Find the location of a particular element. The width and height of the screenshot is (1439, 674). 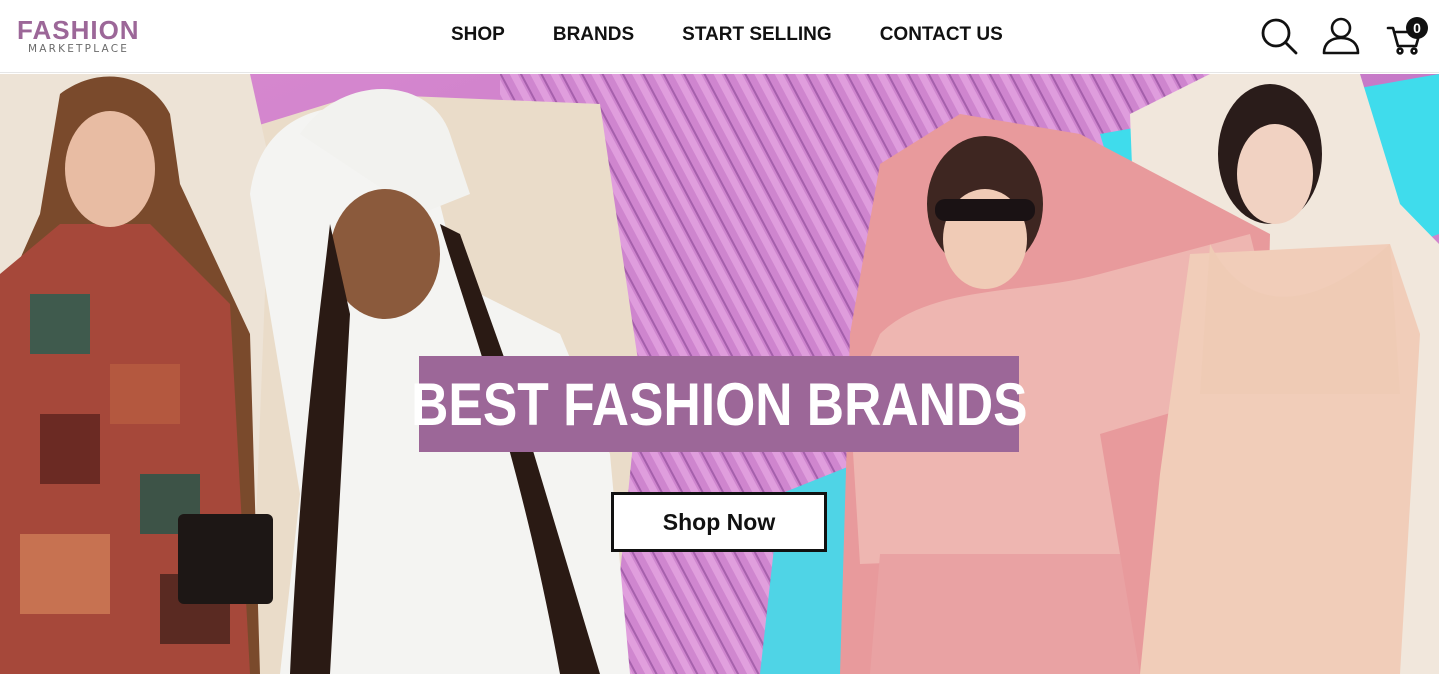

logo: FASHION MARKETPLACE is located at coordinates (78, 36).